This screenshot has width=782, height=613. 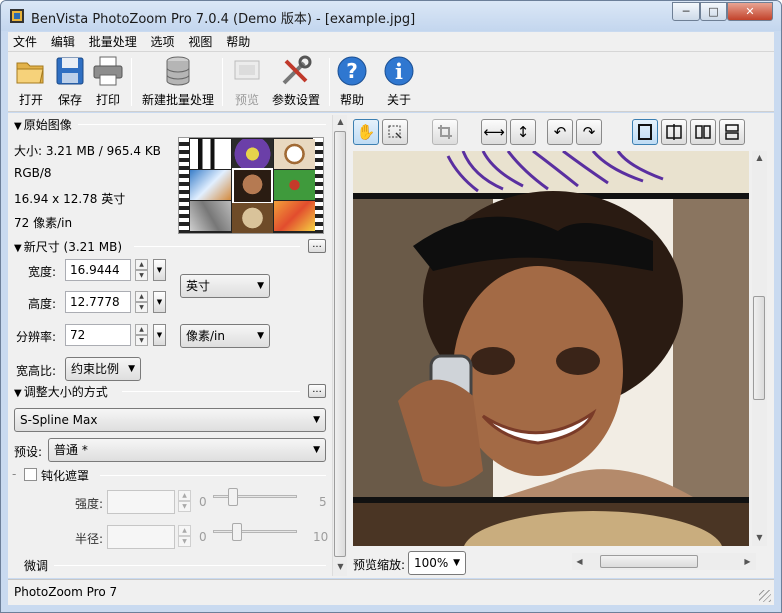 What do you see at coordinates (210, 154) in the screenshot?
I see `thumbnail-piano` at bounding box center [210, 154].